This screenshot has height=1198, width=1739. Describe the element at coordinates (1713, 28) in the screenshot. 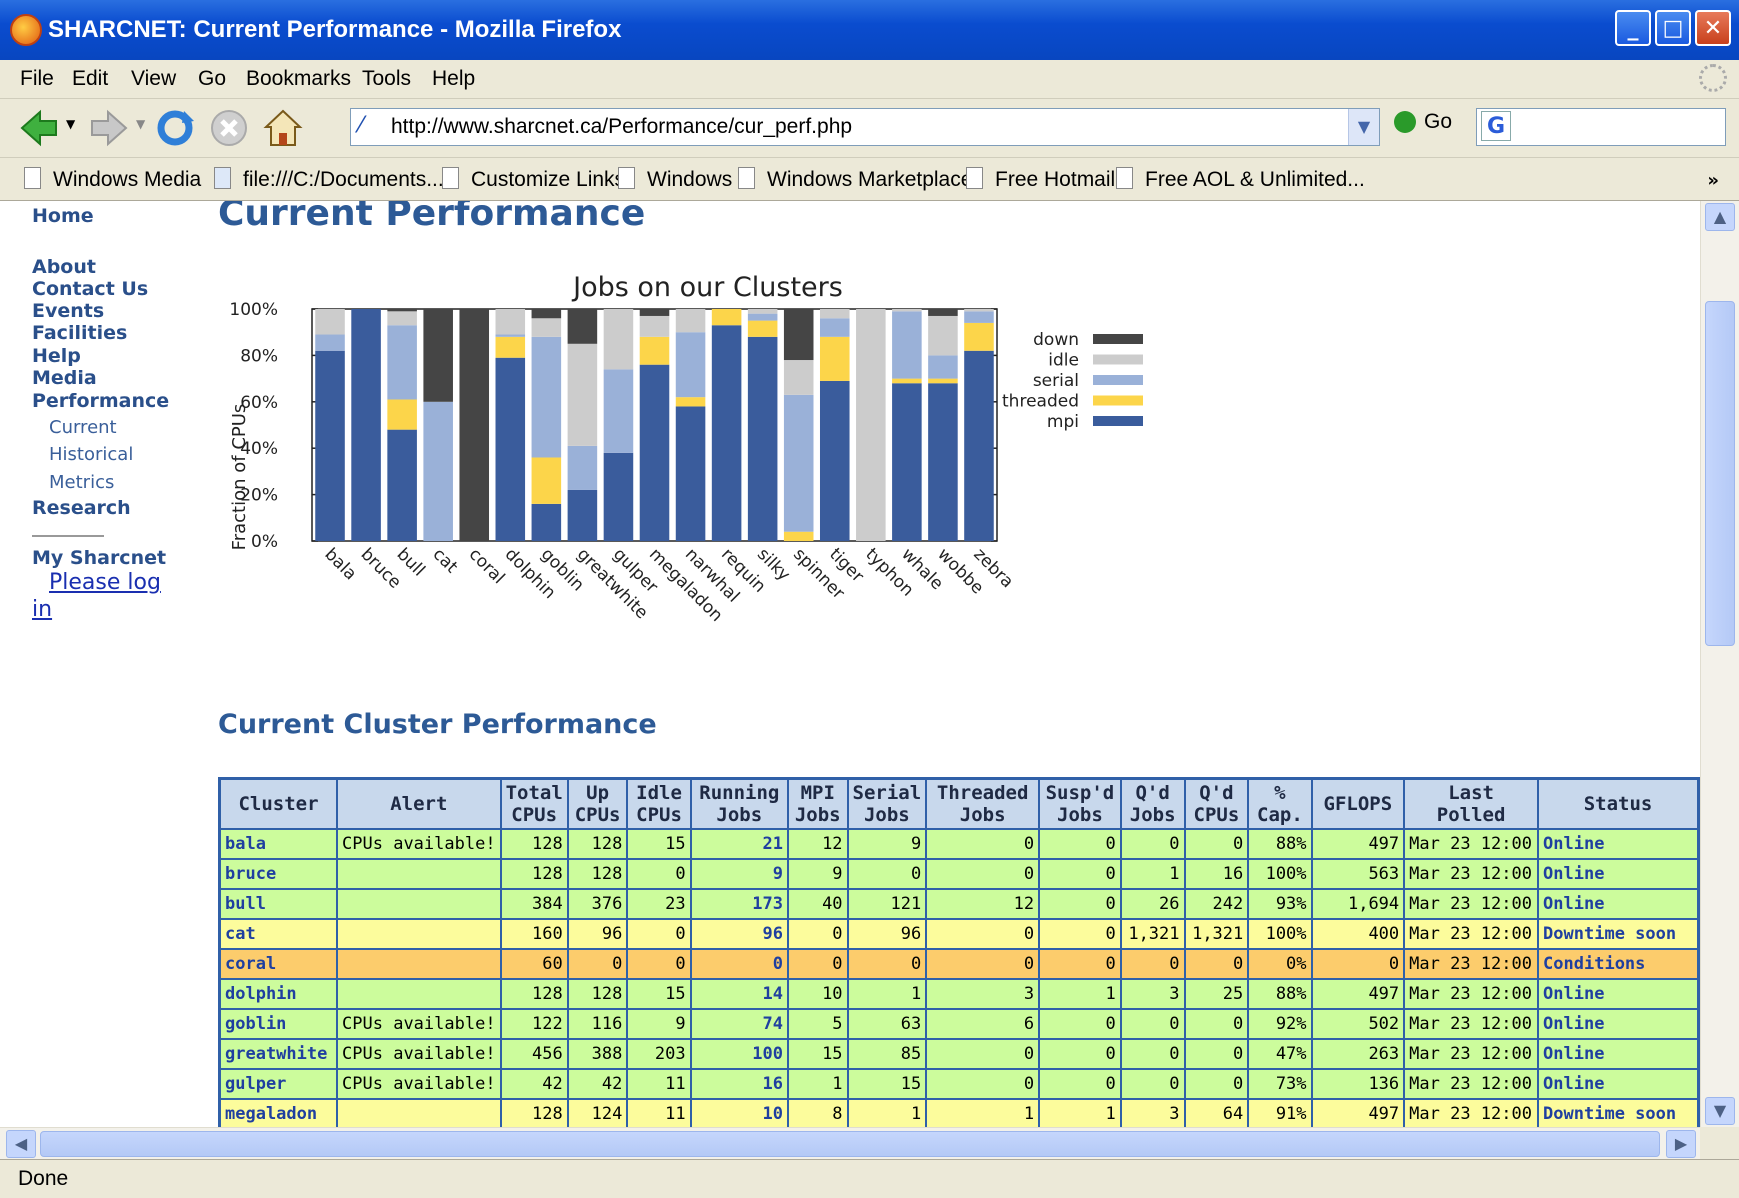

I see `close-button: ✕` at that location.